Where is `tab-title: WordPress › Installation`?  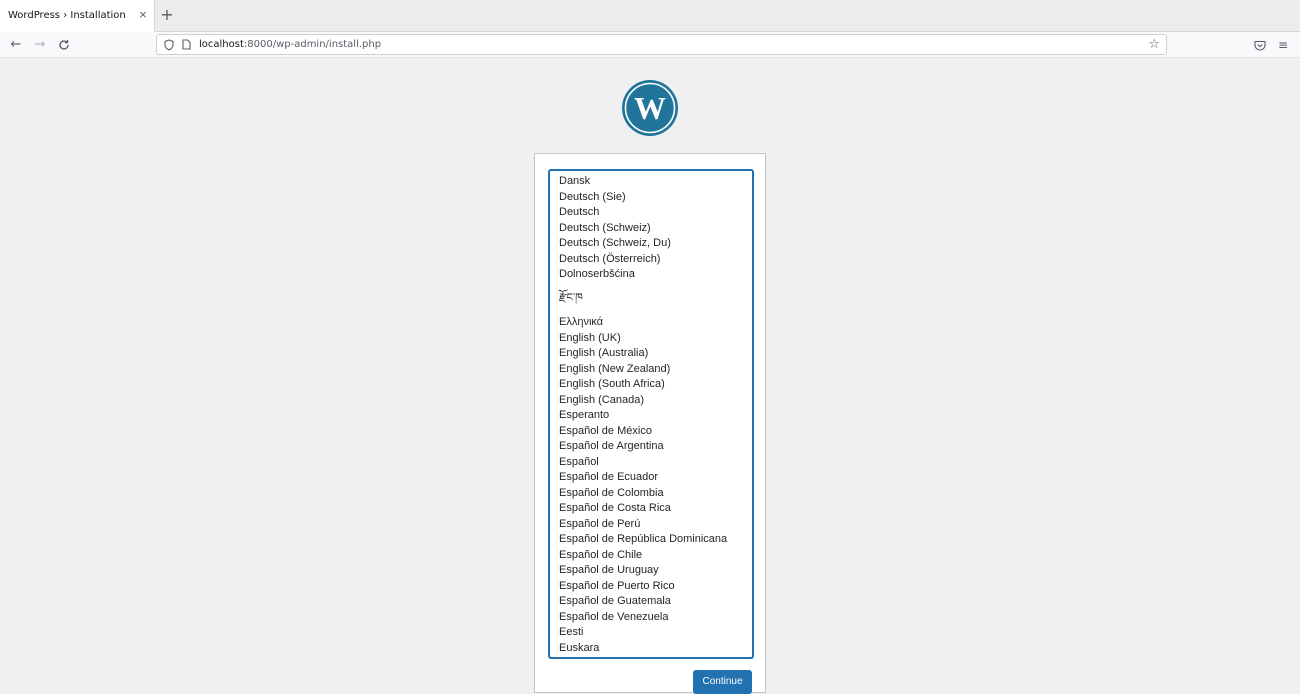
tab-title: WordPress › Installation is located at coordinates (67, 15).